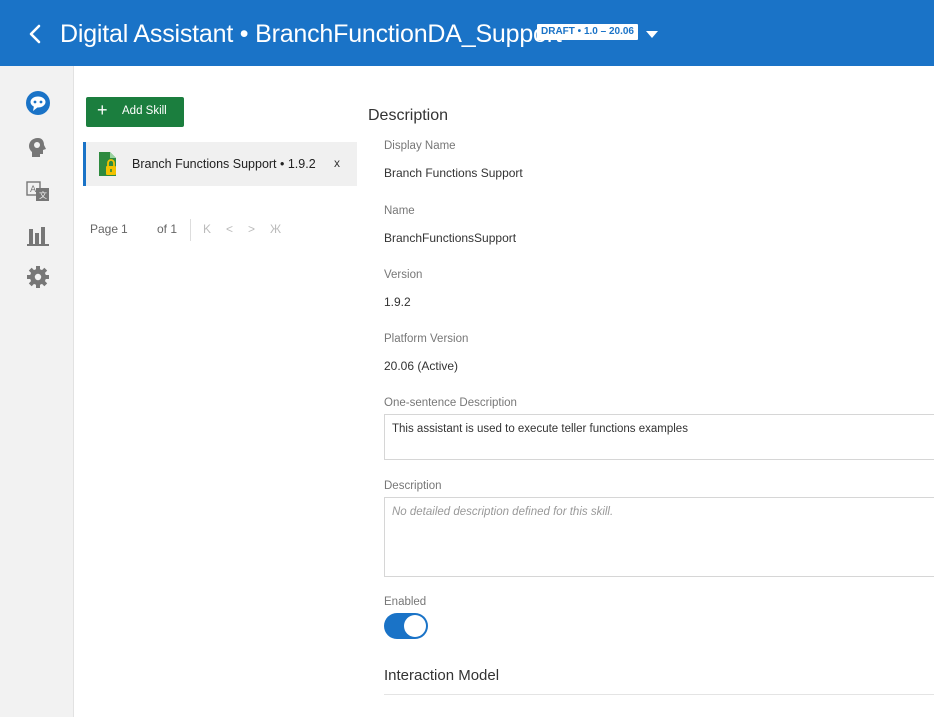 This screenshot has width=934, height=717. What do you see at coordinates (124, 229) in the screenshot?
I see `pager-current-page: 1` at bounding box center [124, 229].